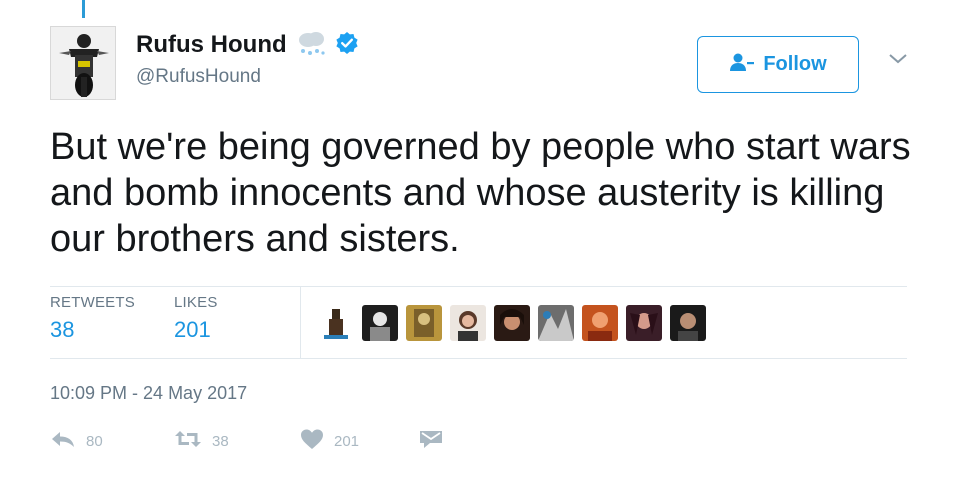 The image size is (959, 491). I want to click on author-info: Rufus Hound @RufusHound, so click(247, 59).